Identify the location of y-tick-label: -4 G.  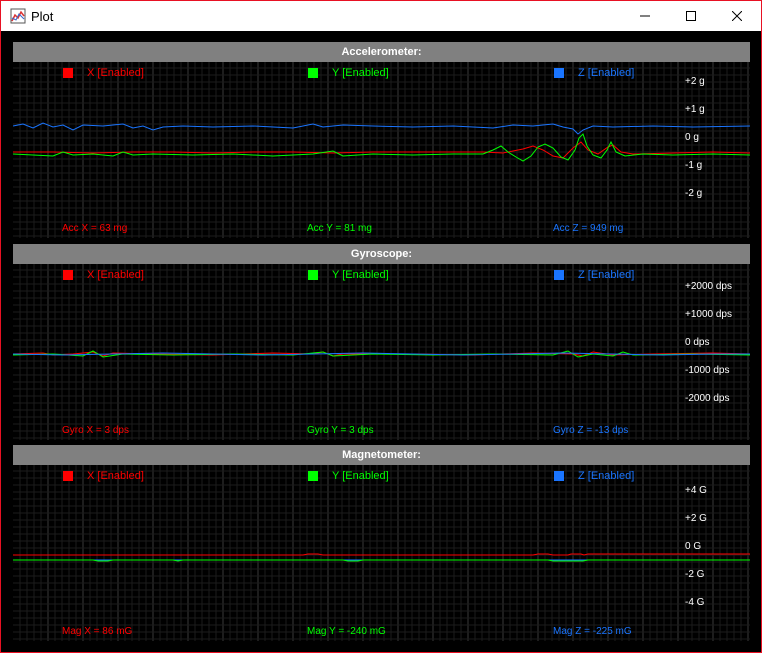
(695, 602).